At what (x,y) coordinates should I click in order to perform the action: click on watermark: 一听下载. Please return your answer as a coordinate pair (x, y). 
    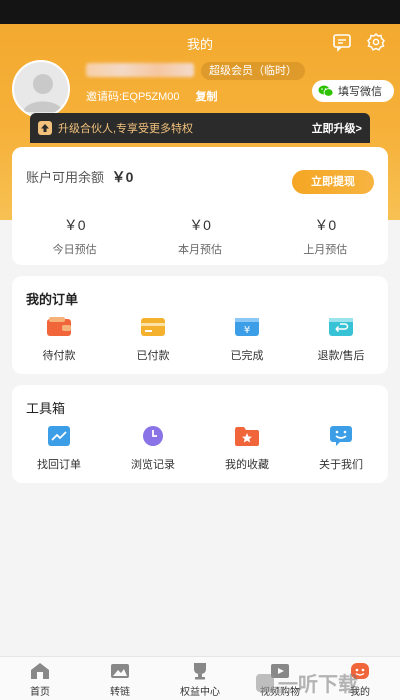
    Looking at the image, I should click on (307, 682).